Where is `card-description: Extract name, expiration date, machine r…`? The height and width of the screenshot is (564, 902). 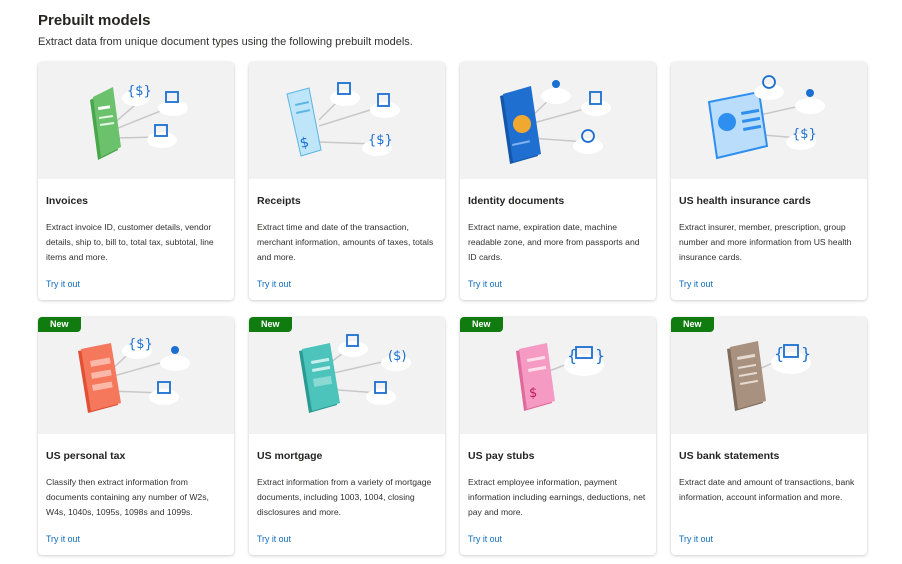
card-description: Extract name, expiration date, machine r… is located at coordinates (554, 242).